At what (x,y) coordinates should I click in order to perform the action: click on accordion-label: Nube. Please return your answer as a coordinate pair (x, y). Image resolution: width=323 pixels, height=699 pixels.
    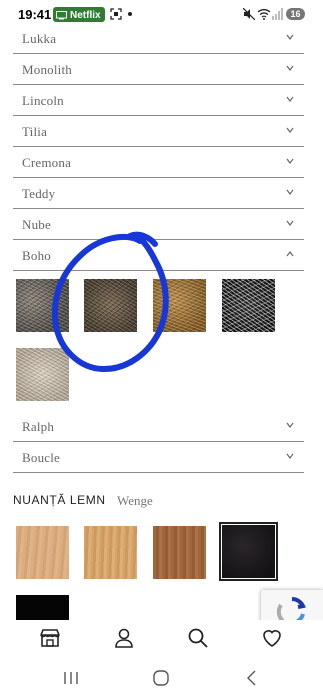
    Looking at the image, I should click on (36, 224).